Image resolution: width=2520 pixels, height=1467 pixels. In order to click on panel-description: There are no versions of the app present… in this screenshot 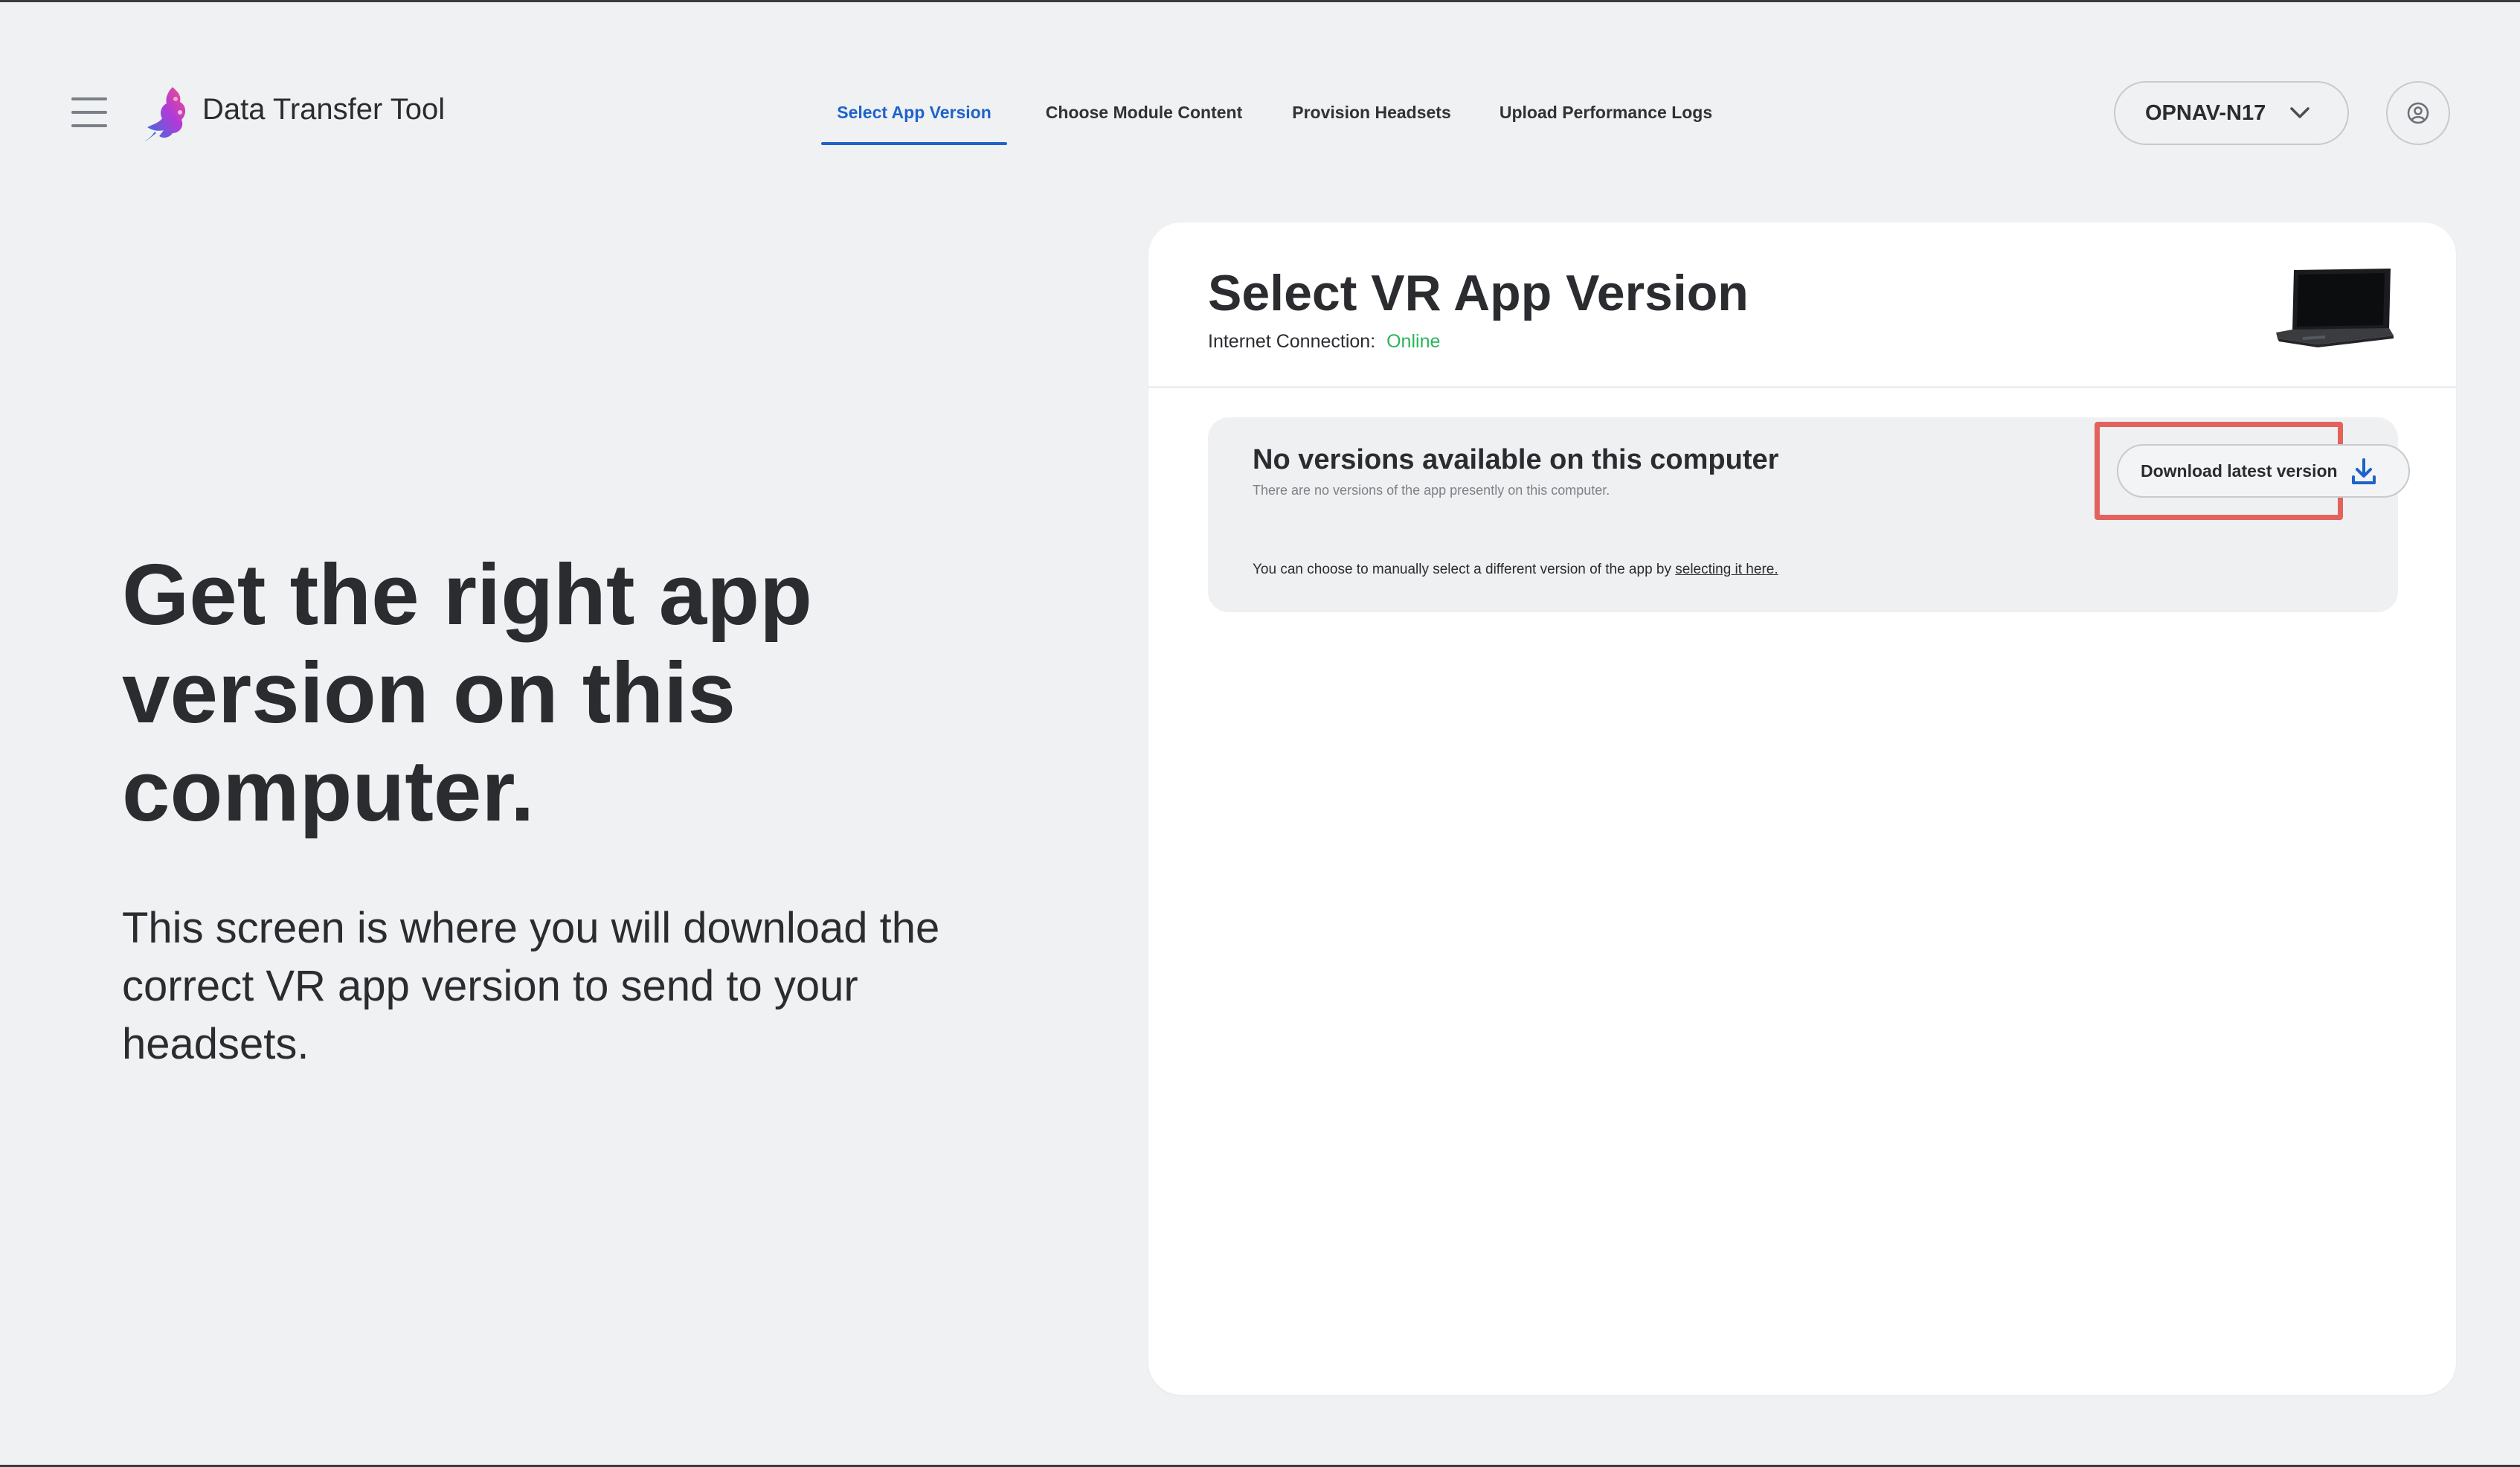, I will do `click(1431, 490)`.